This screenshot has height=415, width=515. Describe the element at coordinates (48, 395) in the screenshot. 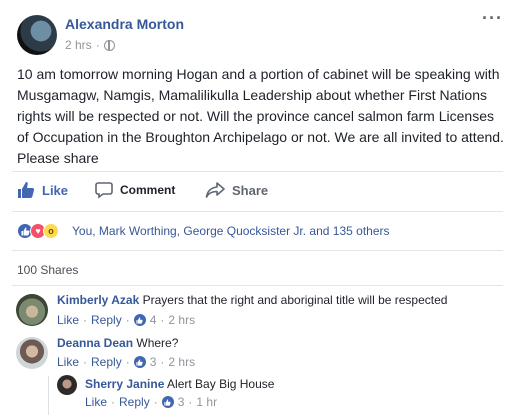

I see `reply-thread-line` at that location.